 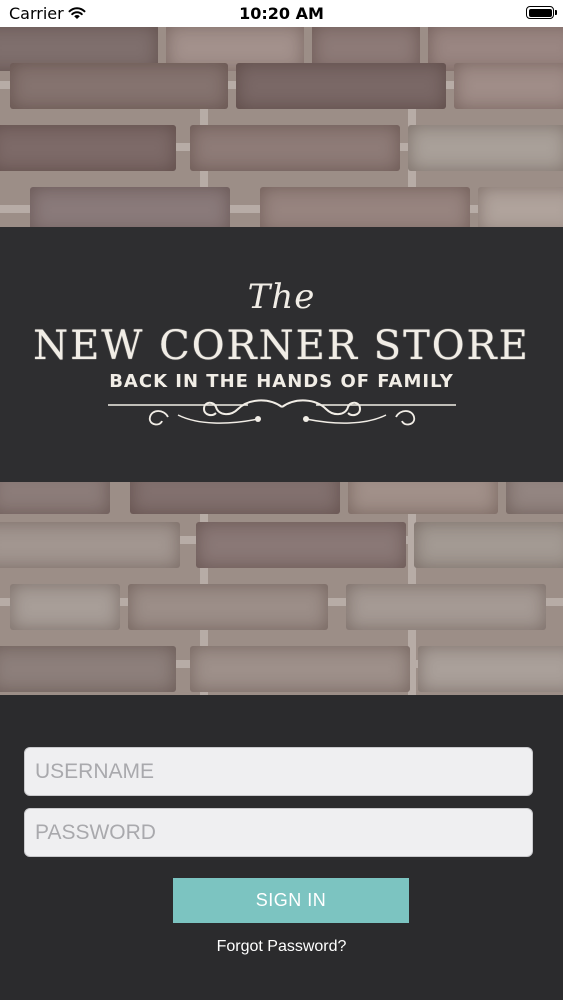 What do you see at coordinates (291, 900) in the screenshot?
I see `sign-in-button: SIGN IN` at bounding box center [291, 900].